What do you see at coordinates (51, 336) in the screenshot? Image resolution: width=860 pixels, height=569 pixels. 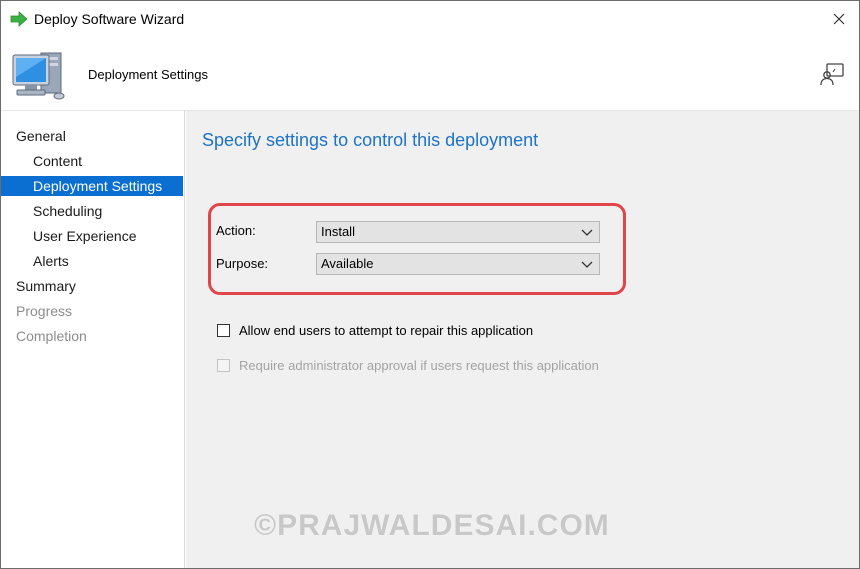 I see `nav-item-completion: Completion` at bounding box center [51, 336].